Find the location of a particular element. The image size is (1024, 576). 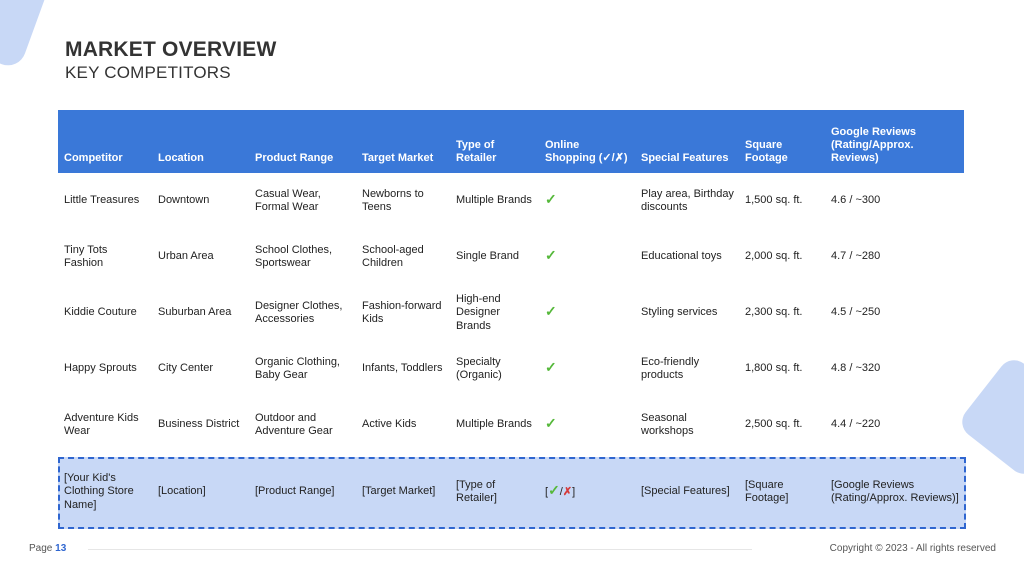

header-square-footage: Square Footage is located at coordinates (782, 141).